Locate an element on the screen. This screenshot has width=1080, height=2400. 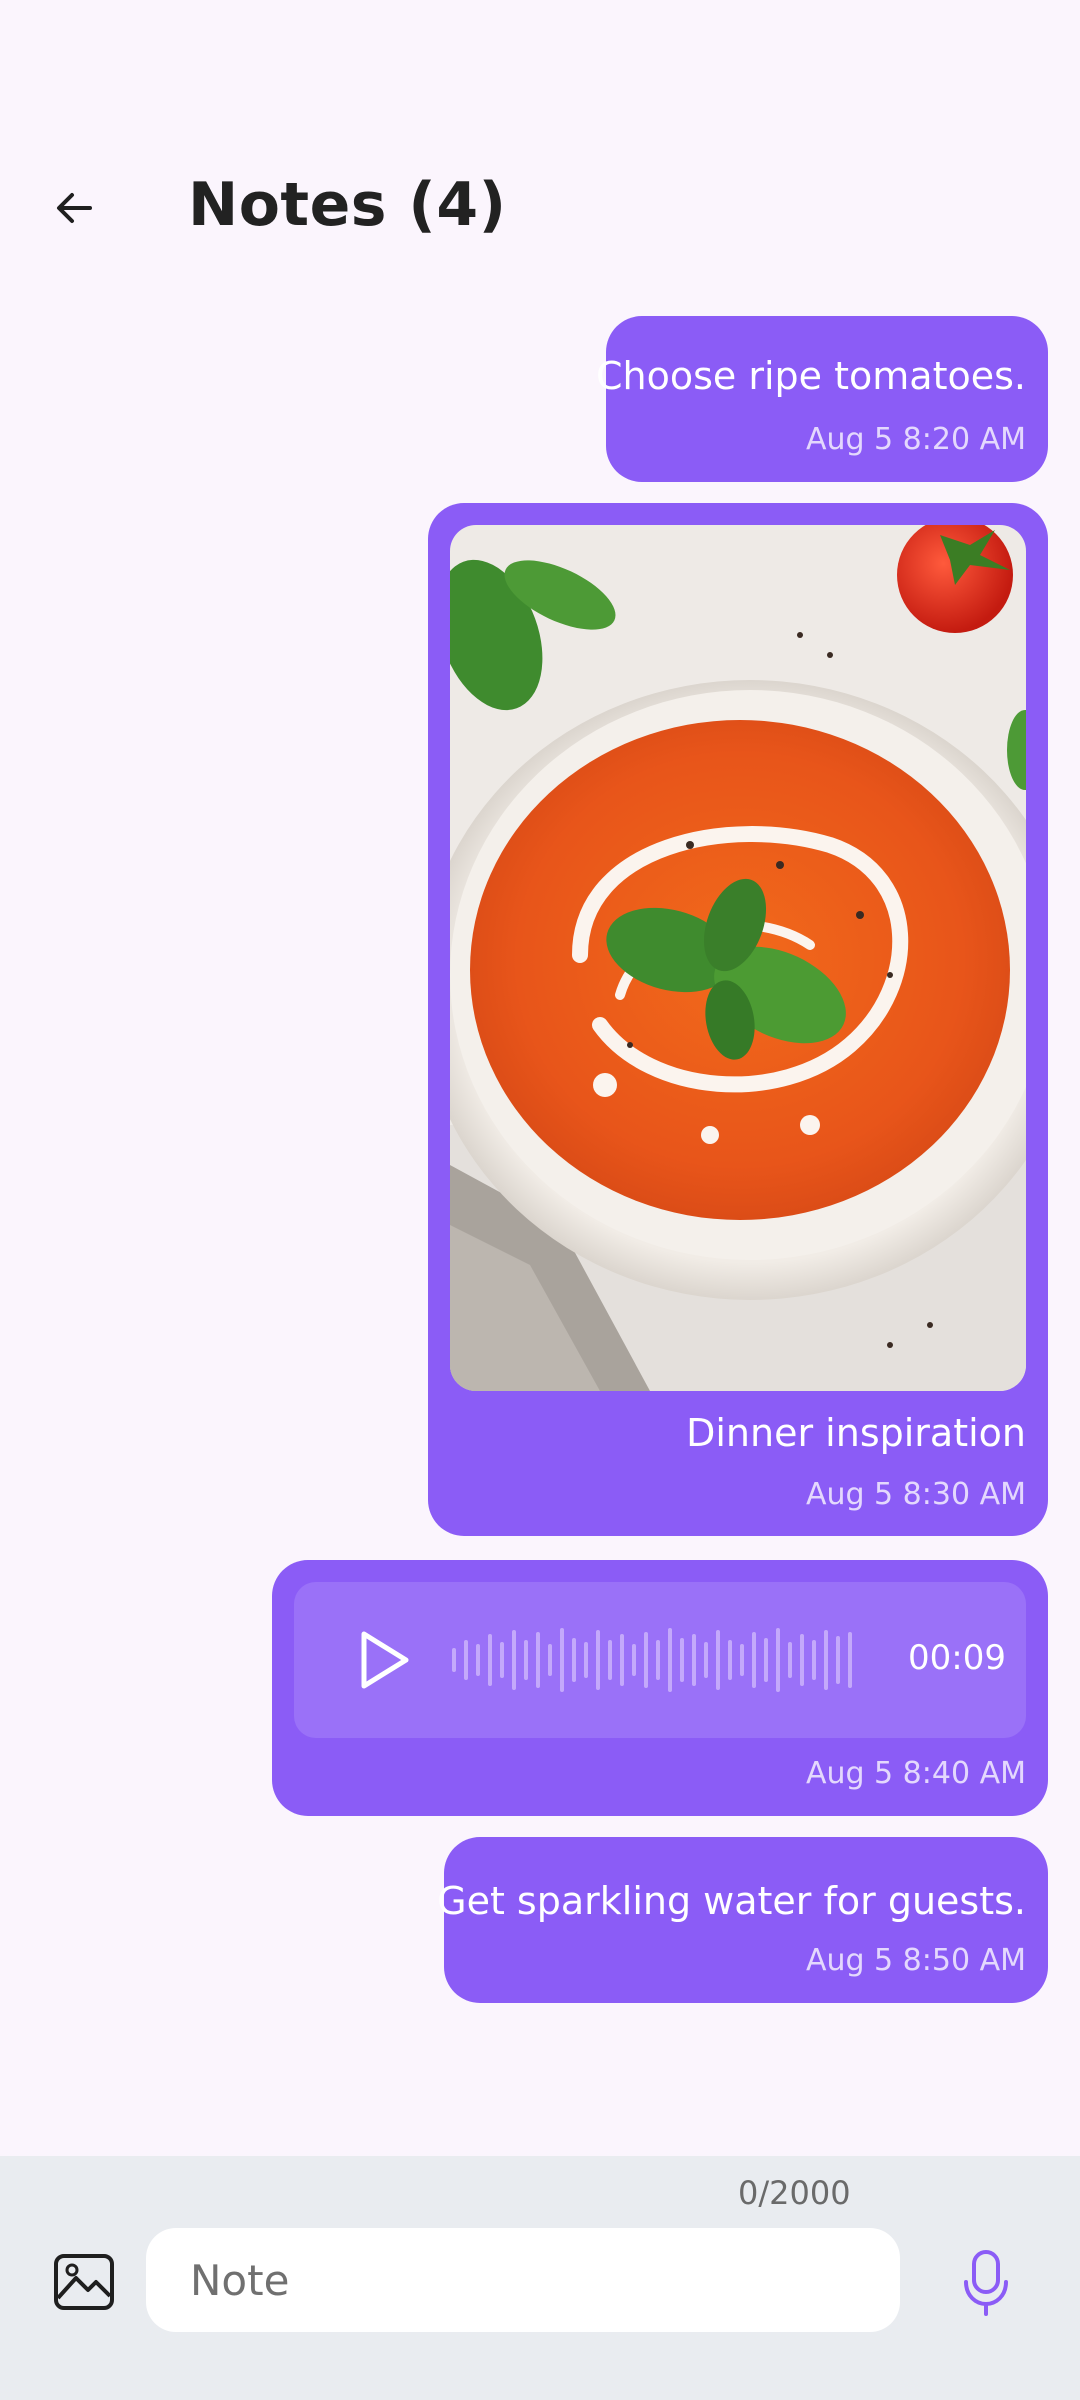
record-audio-button is located at coordinates (986, 2282).